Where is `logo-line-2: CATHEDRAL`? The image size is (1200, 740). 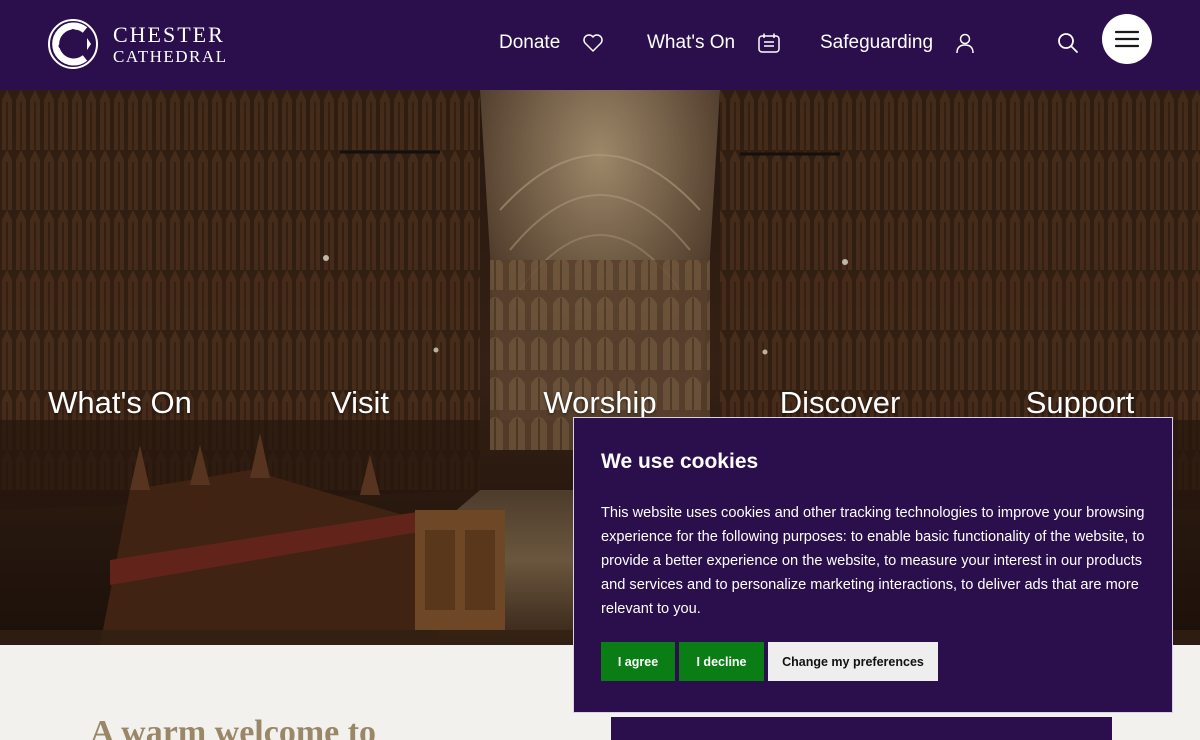 logo-line-2: CATHEDRAL is located at coordinates (170, 56).